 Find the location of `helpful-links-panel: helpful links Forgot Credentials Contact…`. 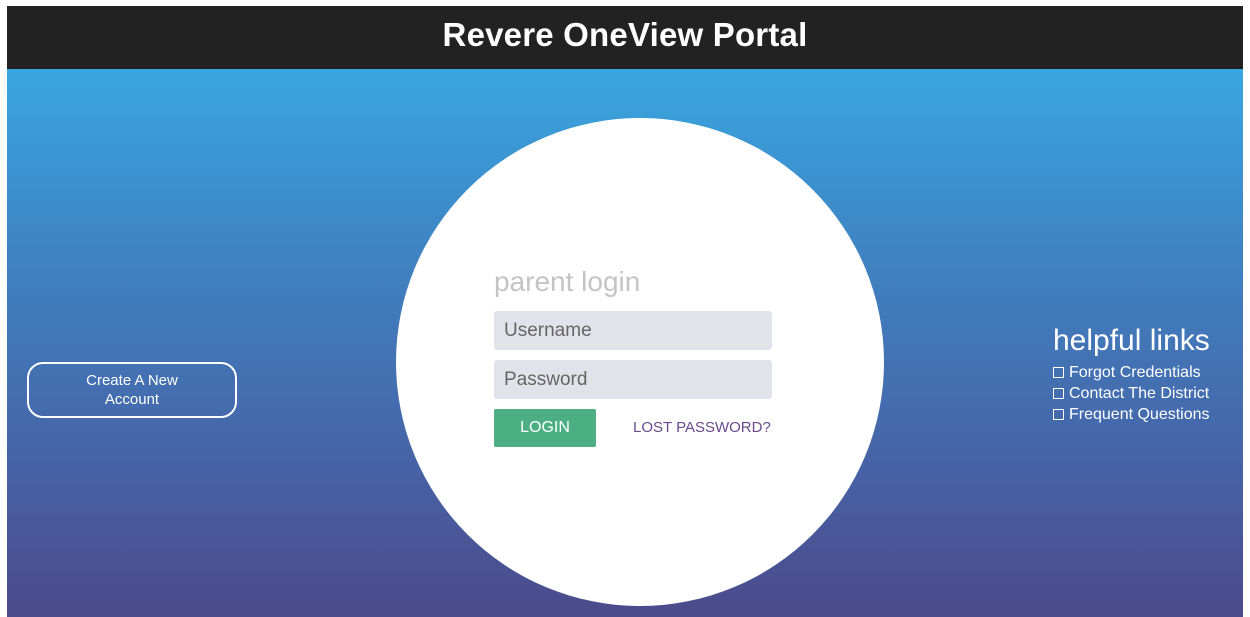

helpful-links-panel: helpful links Forgot Credentials Contact… is located at coordinates (1131, 374).